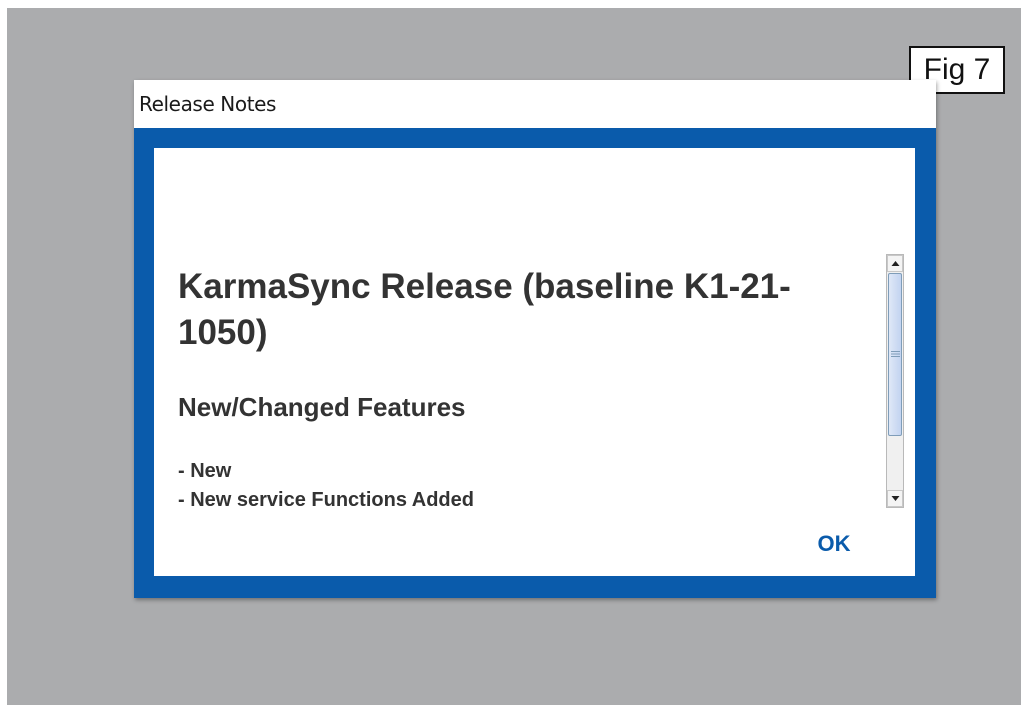 This screenshot has height=713, width=1021. I want to click on grip-icon, so click(895, 354).